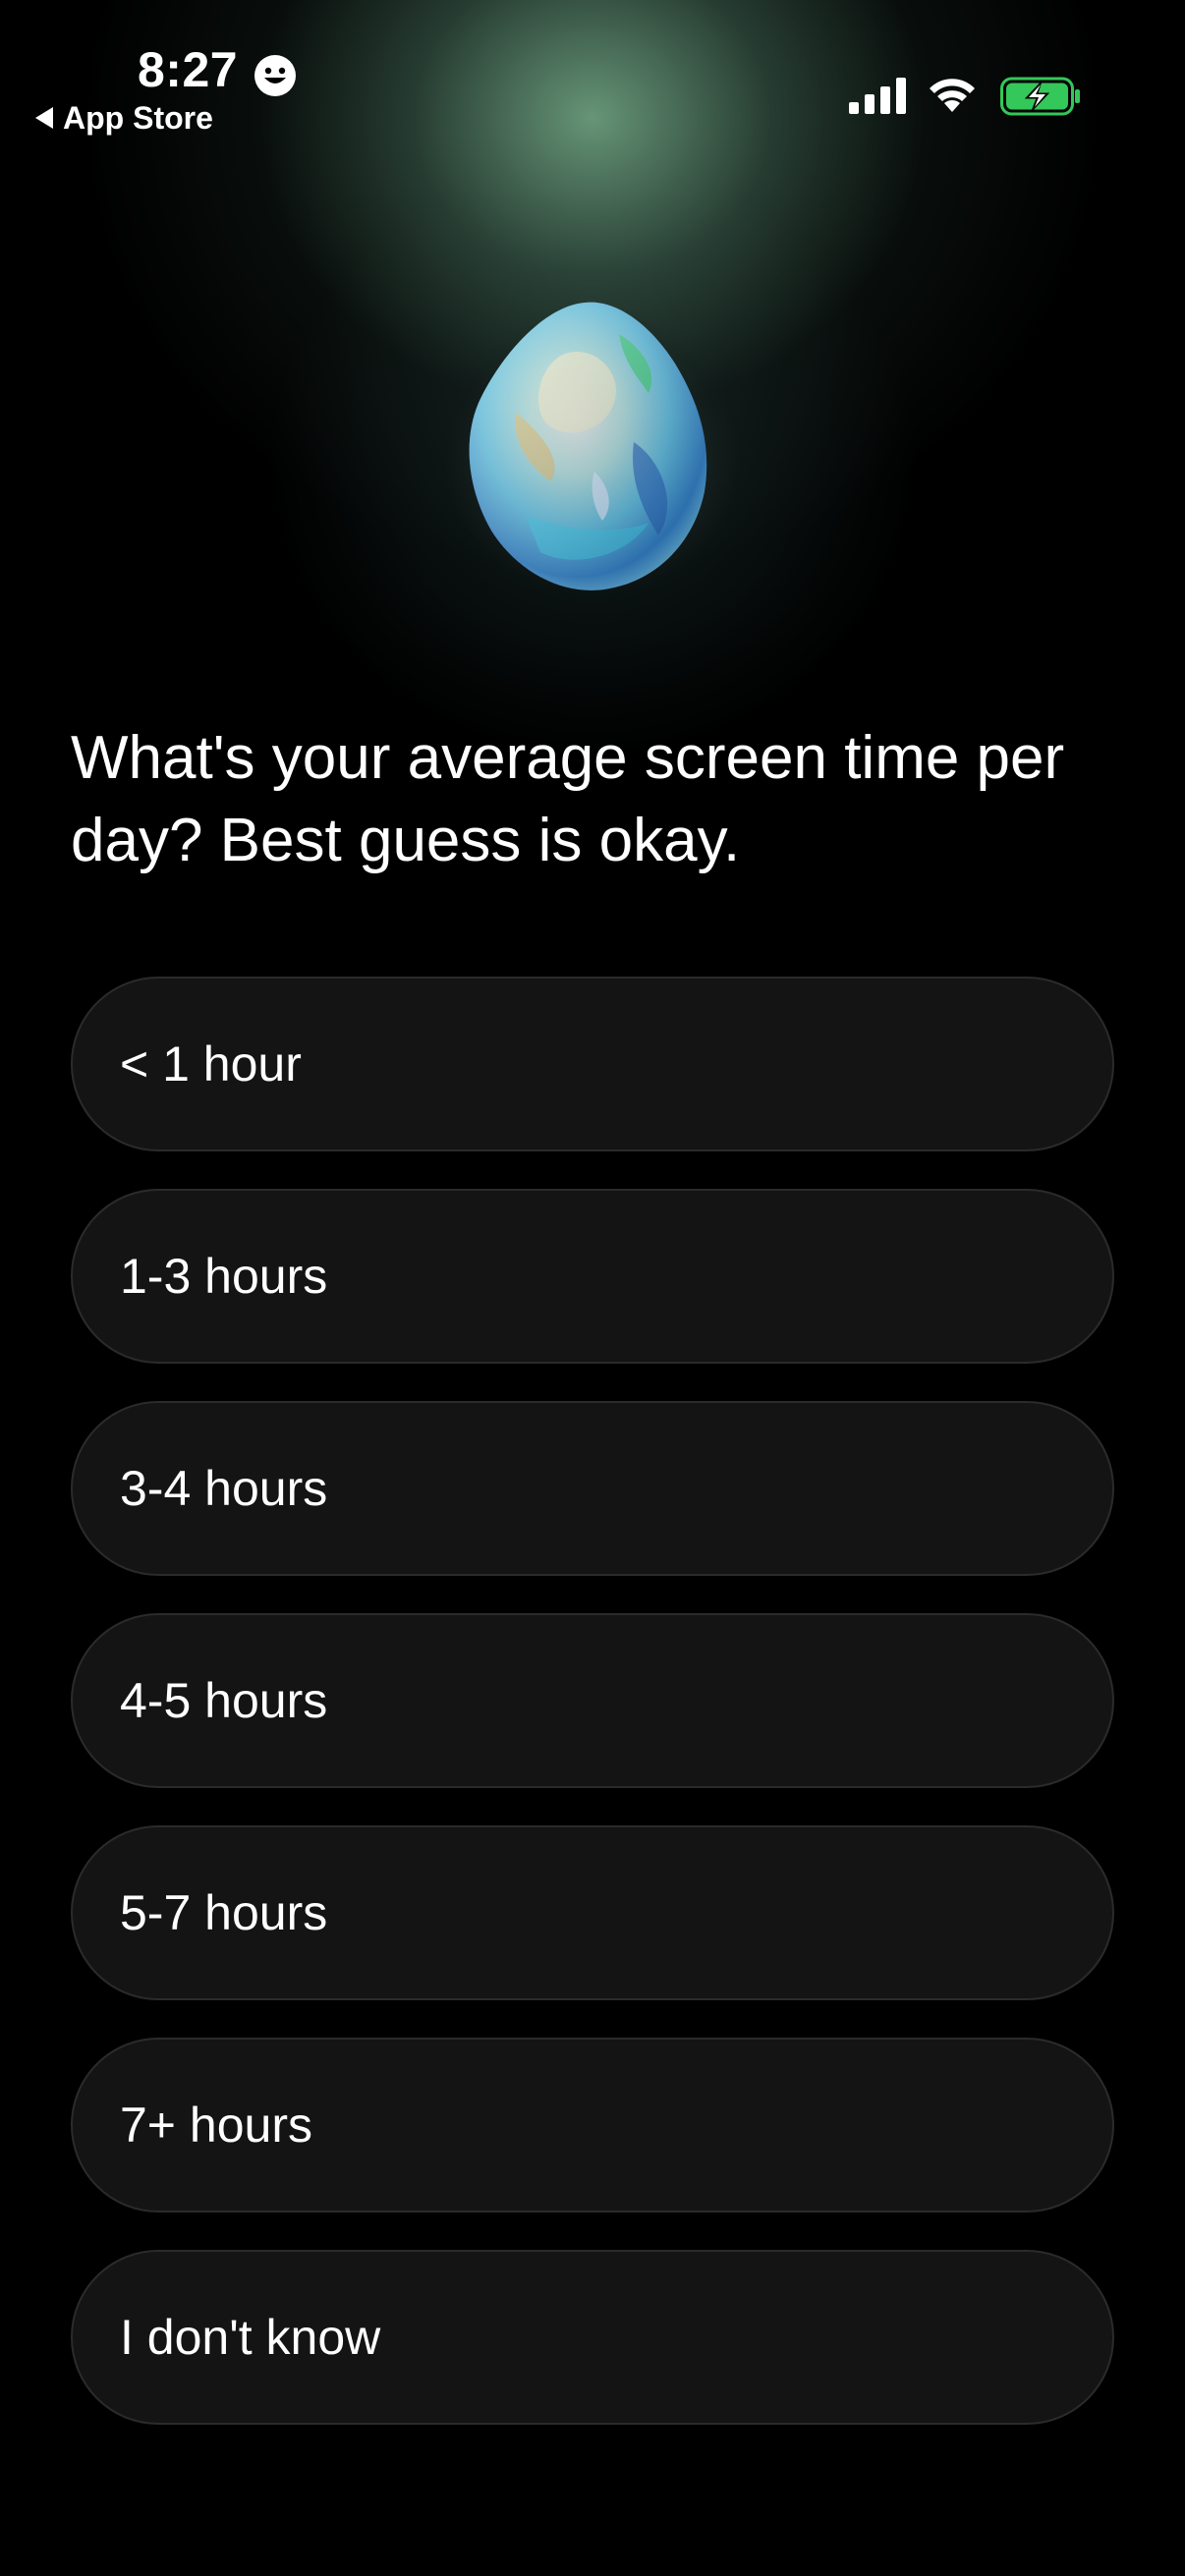 This screenshot has height=2576, width=1185. I want to click on smile-icon, so click(275, 75).